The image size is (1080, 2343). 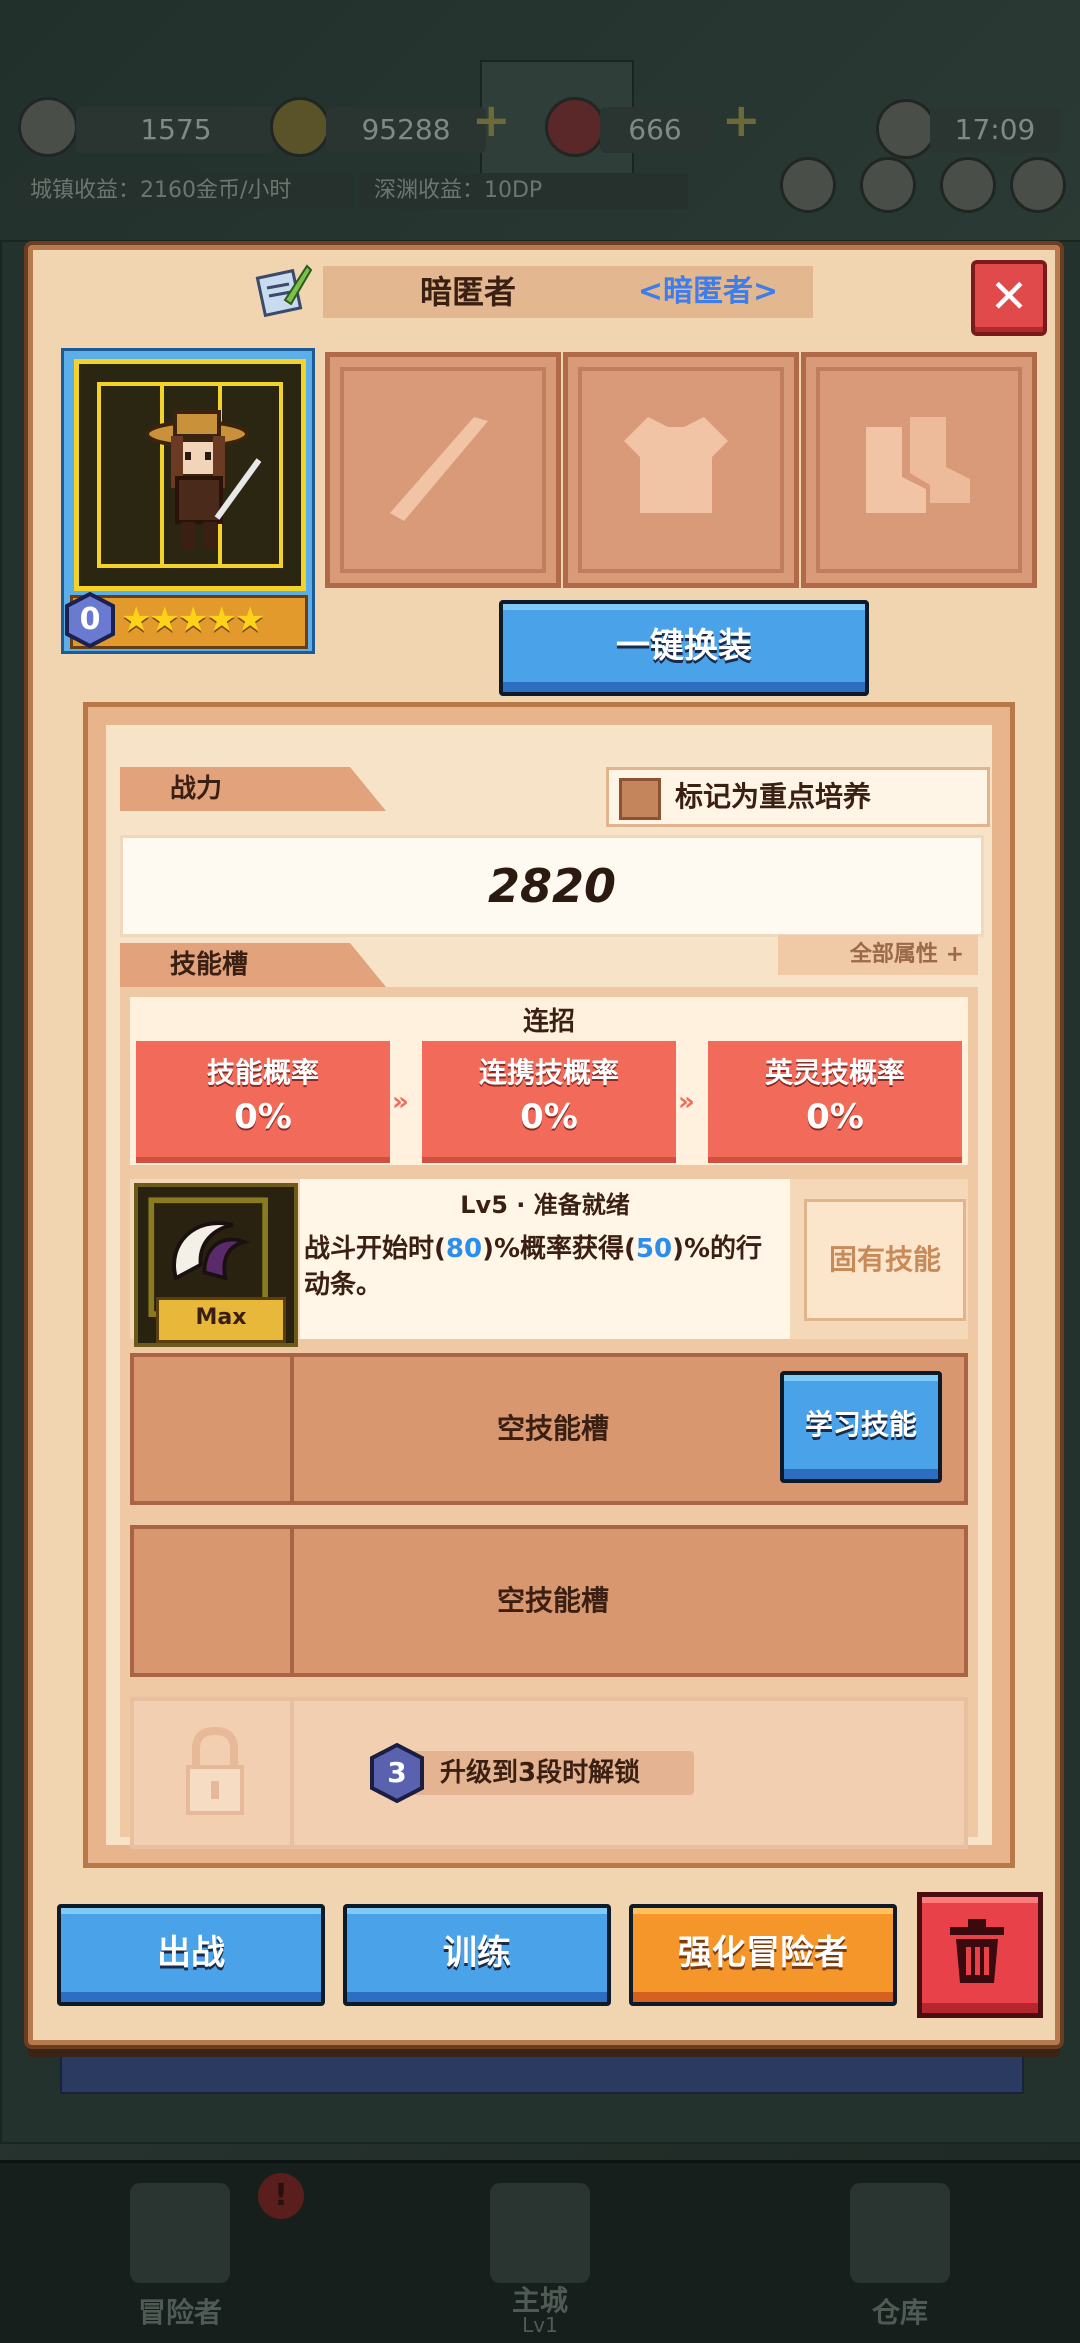 I want to click on rate-name: 英灵技概率, so click(x=834, y=1072).